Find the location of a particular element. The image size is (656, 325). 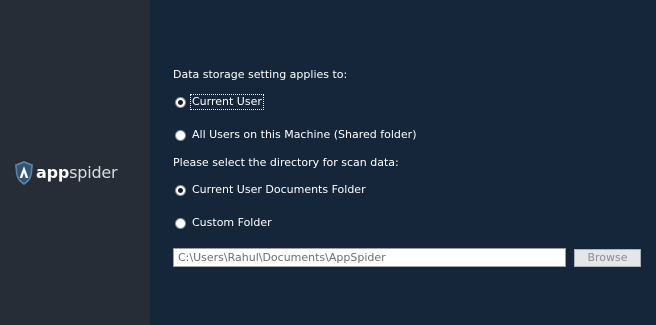

radio-label-documents-folder: Current User Documents Folder is located at coordinates (279, 190).